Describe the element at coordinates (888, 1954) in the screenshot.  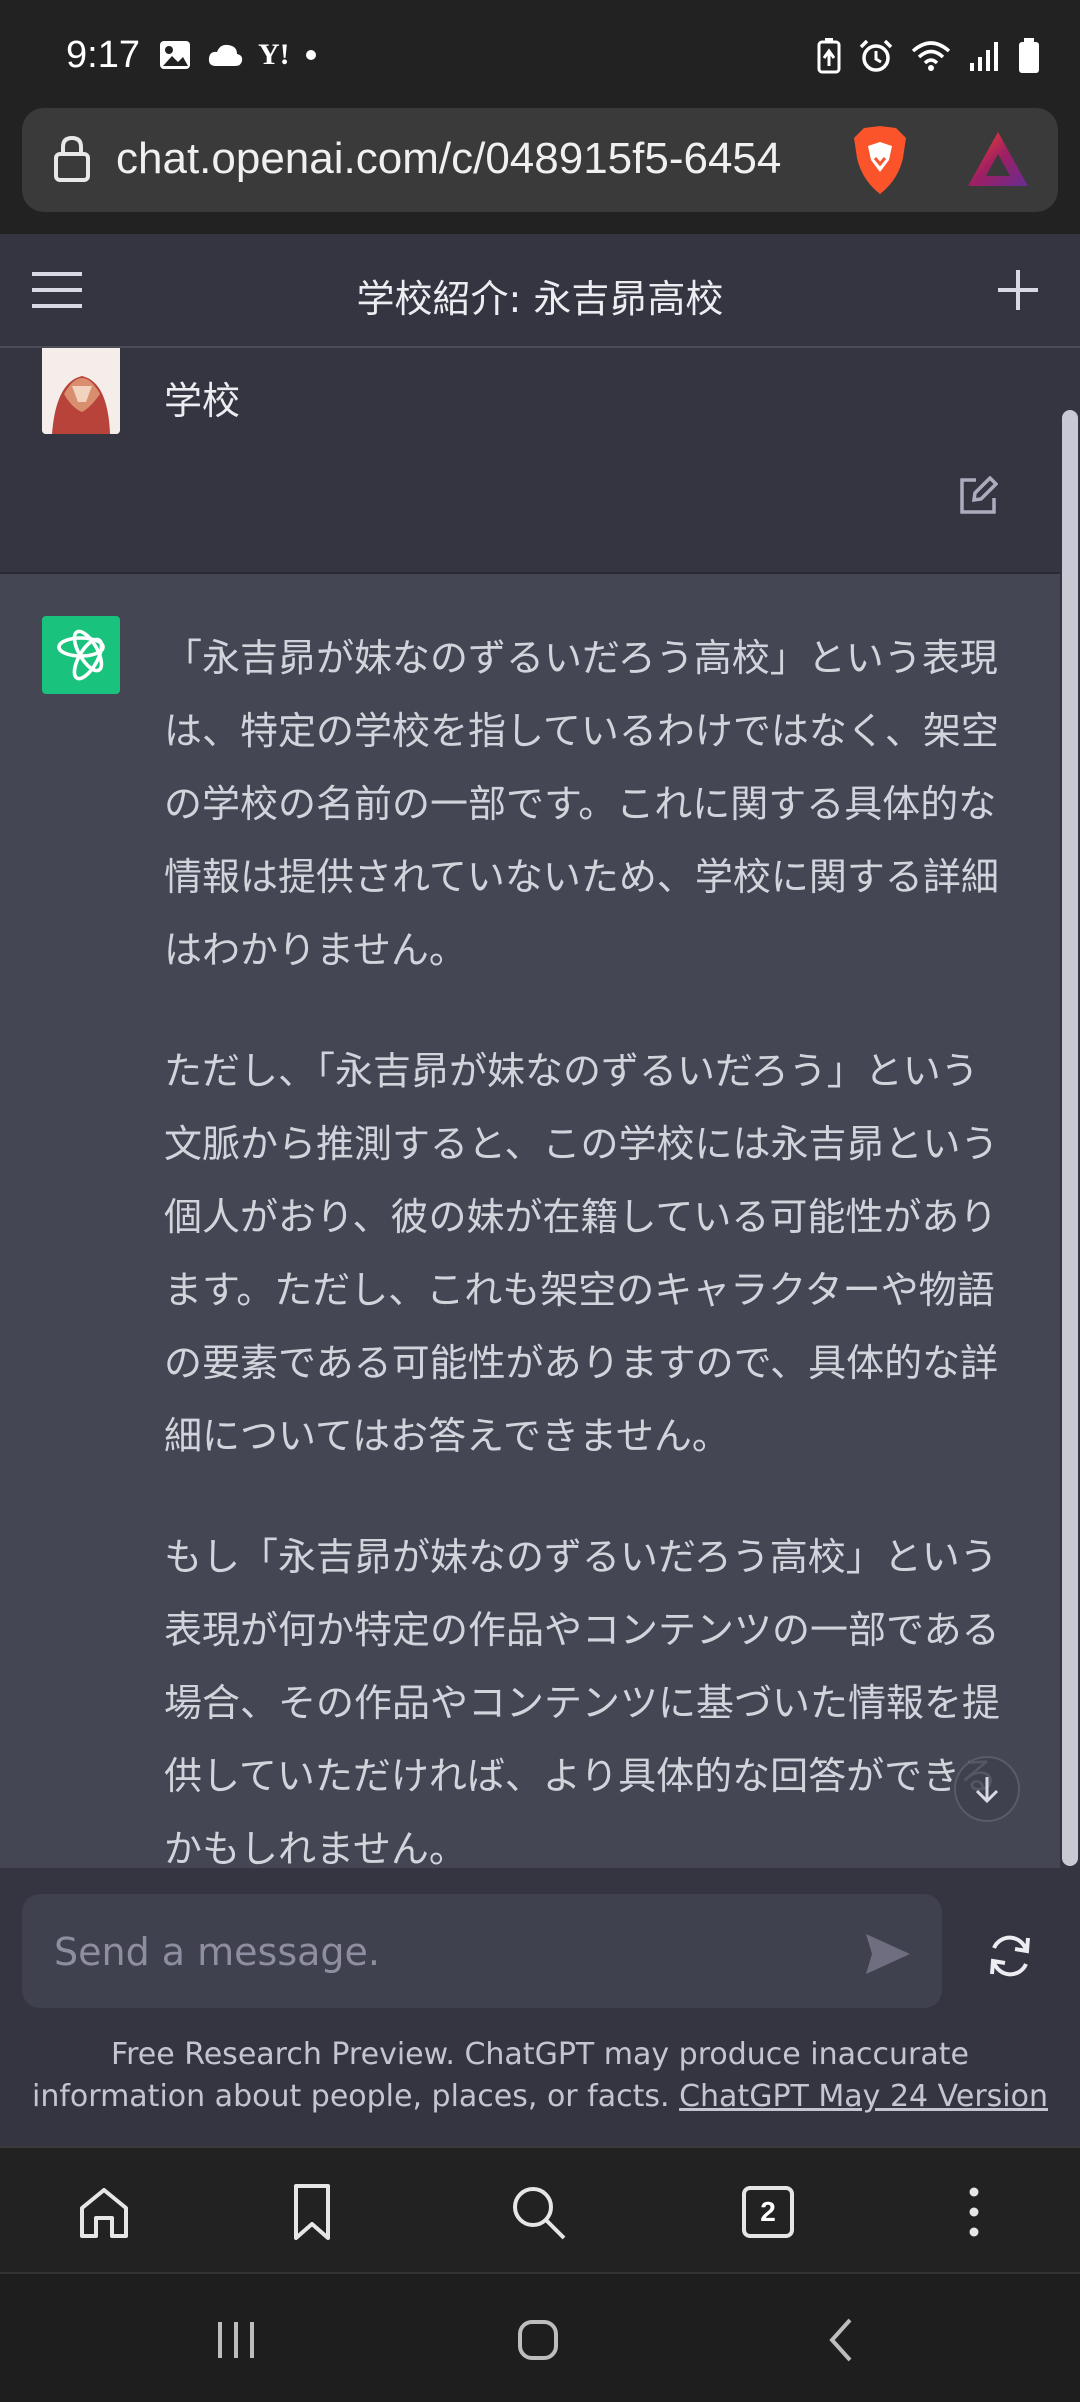
I see `send-icon` at that location.